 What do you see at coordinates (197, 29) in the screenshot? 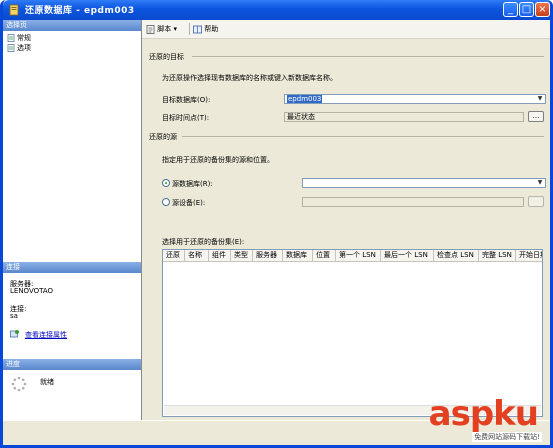
I see `help-icon` at bounding box center [197, 29].